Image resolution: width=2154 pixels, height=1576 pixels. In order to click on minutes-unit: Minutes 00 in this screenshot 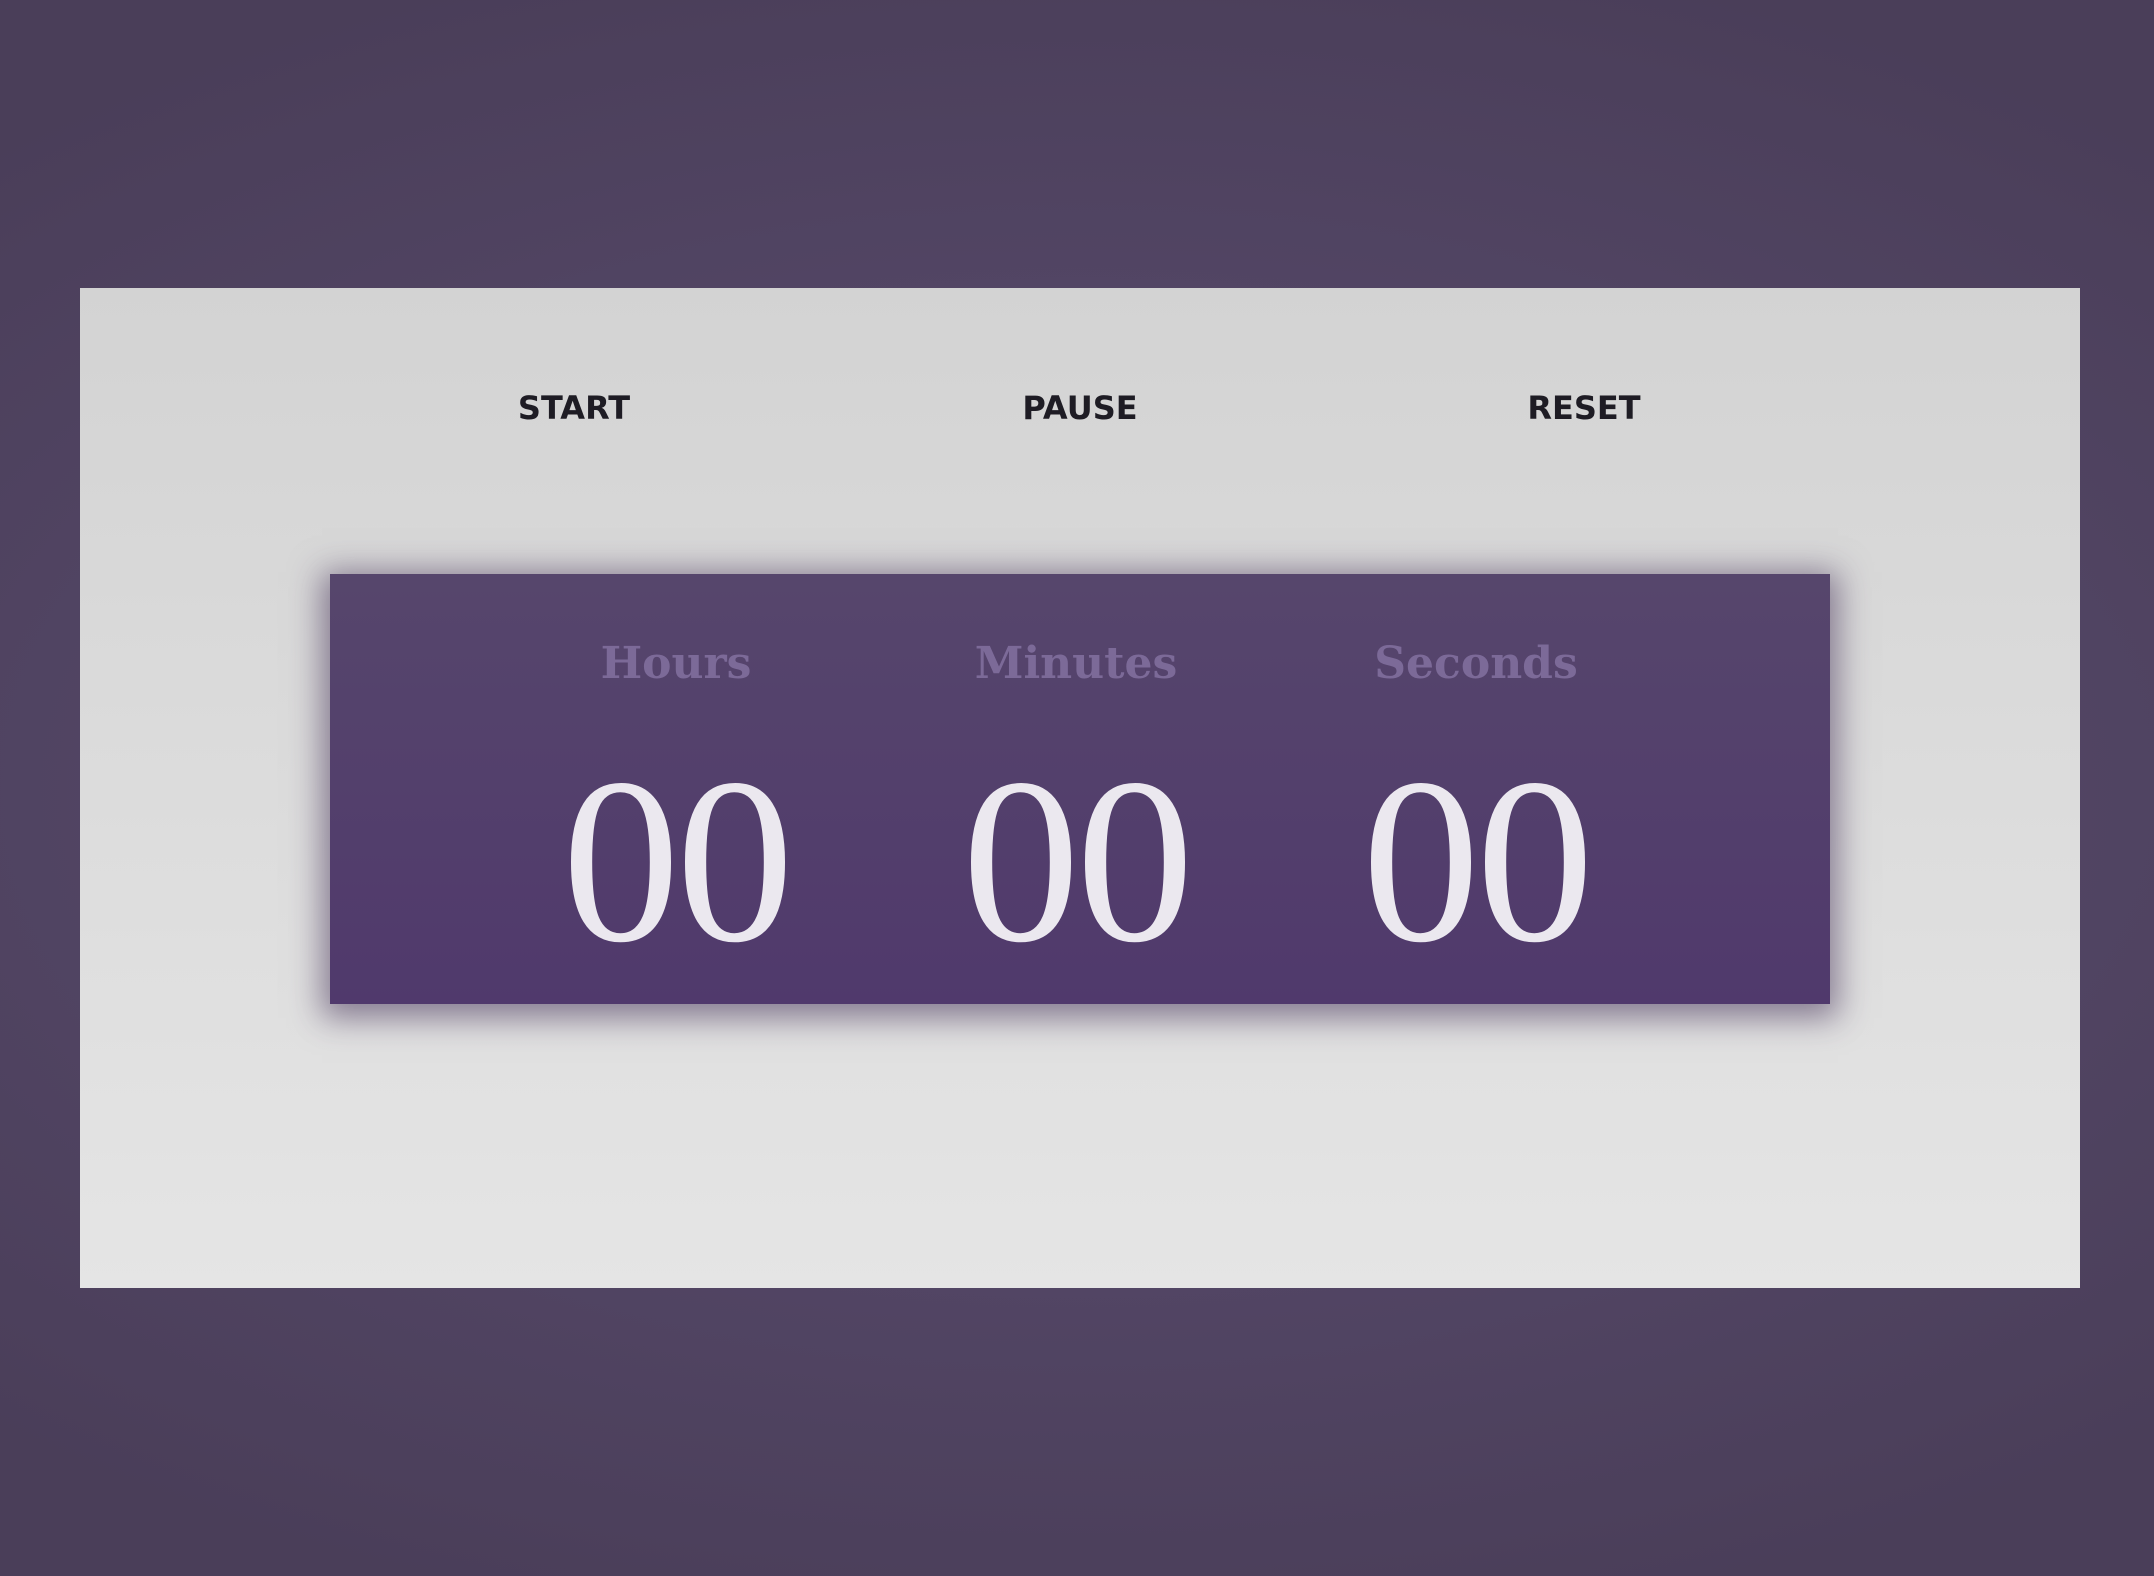, I will do `click(1076, 789)`.